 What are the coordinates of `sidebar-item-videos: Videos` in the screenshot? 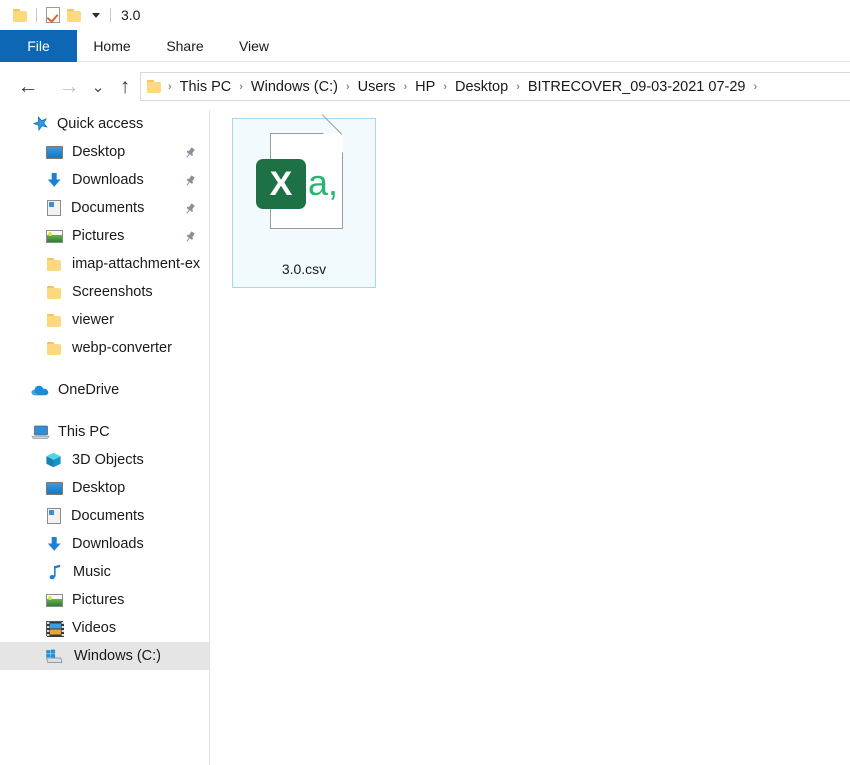 It's located at (104, 628).